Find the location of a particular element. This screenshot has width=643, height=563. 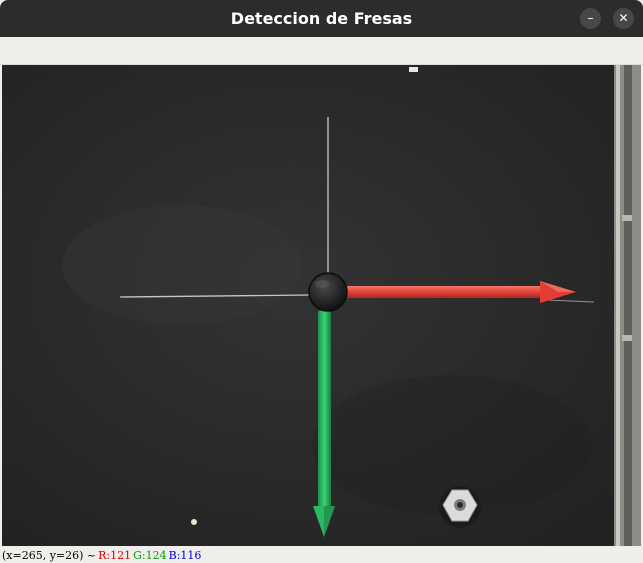

hex-object-hole is located at coordinates (460, 505).